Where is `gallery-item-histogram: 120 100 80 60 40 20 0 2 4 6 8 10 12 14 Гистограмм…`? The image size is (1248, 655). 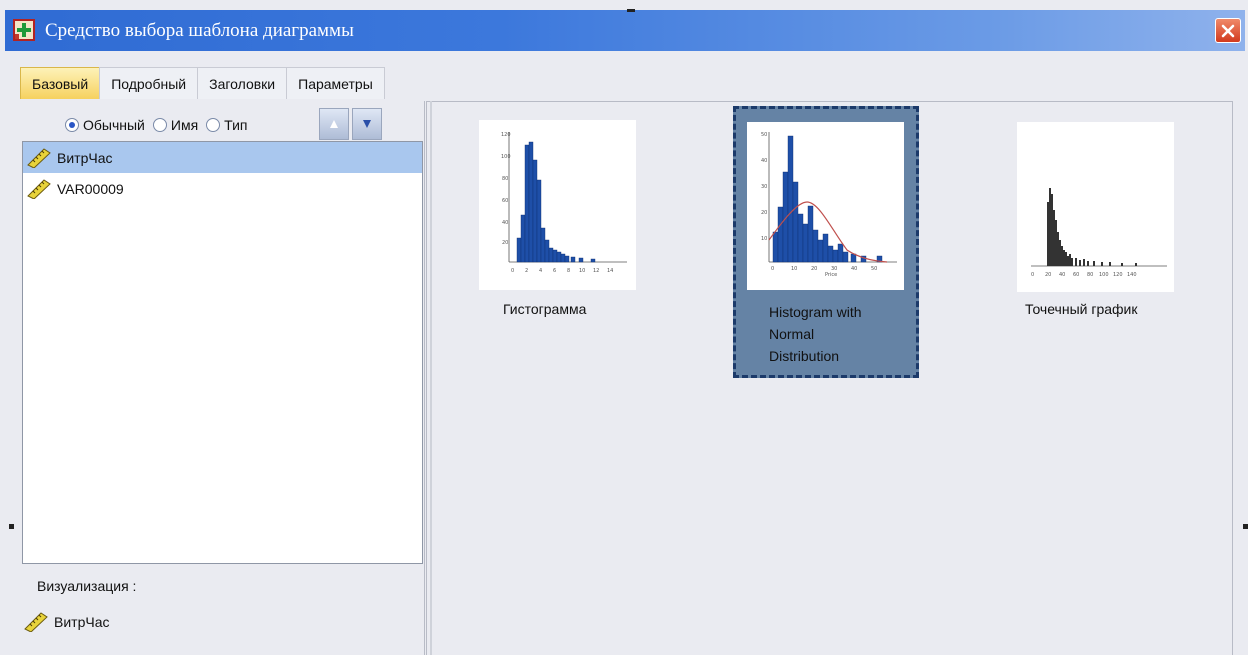 gallery-item-histogram: 120 100 80 60 40 20 0 2 4 6 8 10 12 14 Гистограмм… is located at coordinates (563, 244).